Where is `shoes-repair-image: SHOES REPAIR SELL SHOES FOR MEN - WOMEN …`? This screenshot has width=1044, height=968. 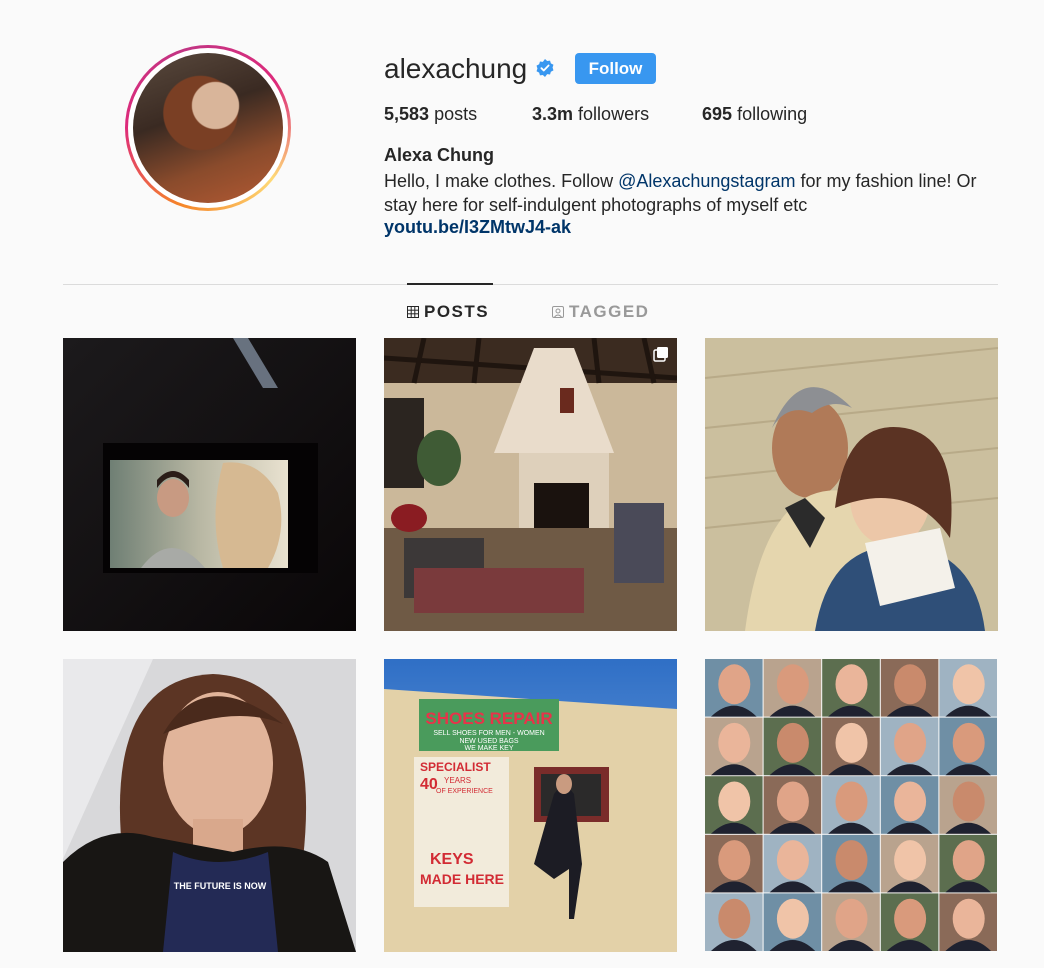
shoes-repair-image: SHOES REPAIR SELL SHOES FOR MEN - WOMEN … is located at coordinates (530, 805).